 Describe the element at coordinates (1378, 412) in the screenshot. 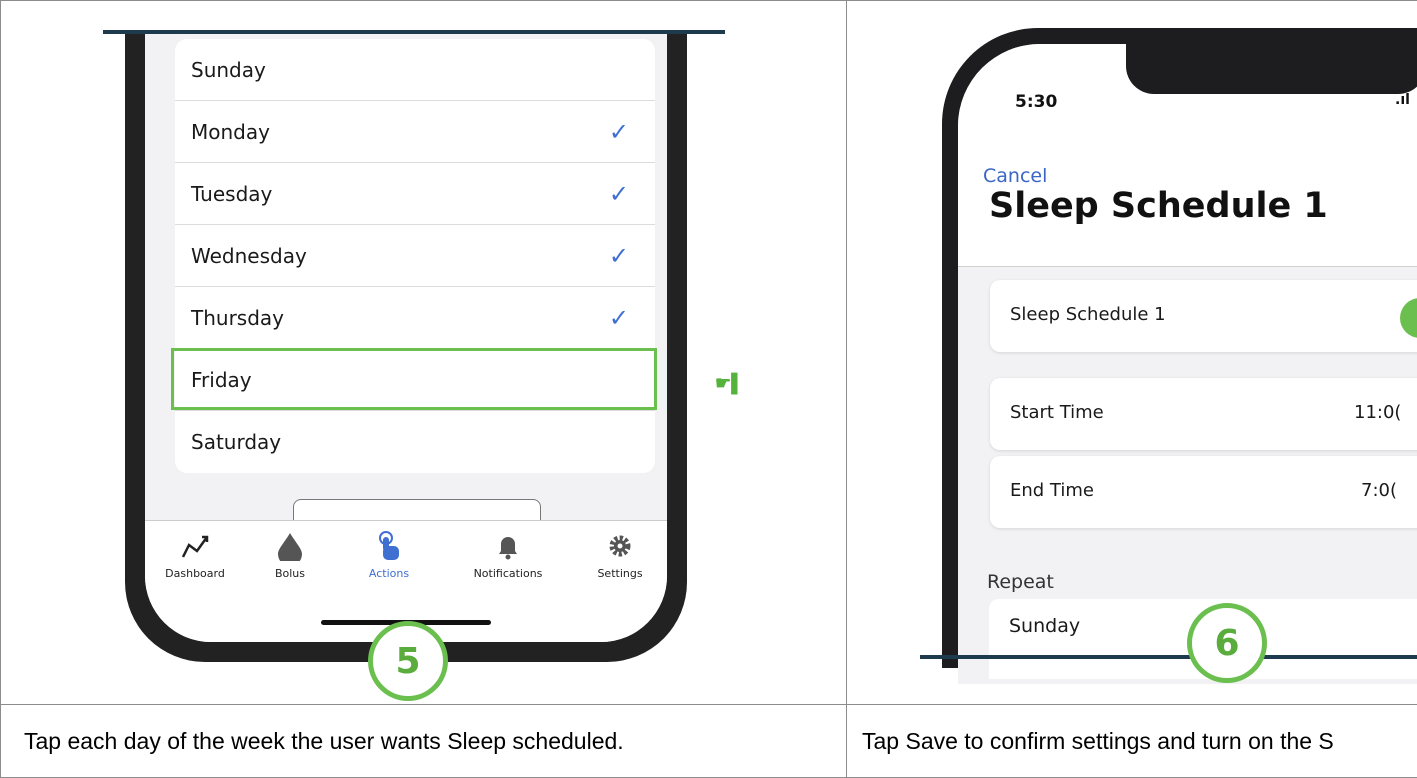

I see `start-time-value: 11:0(` at that location.